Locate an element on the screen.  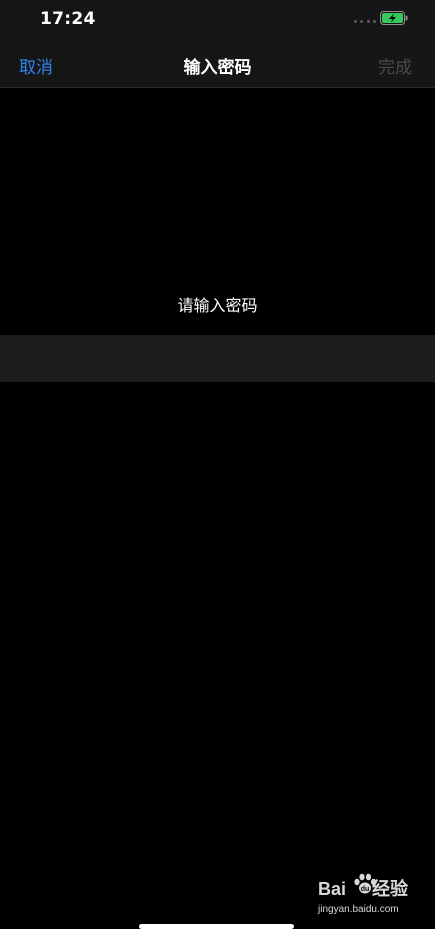
baidu-jingyan-watermark: Bai 经验 du jingyan.baidu.com is located at coordinates (368, 896).